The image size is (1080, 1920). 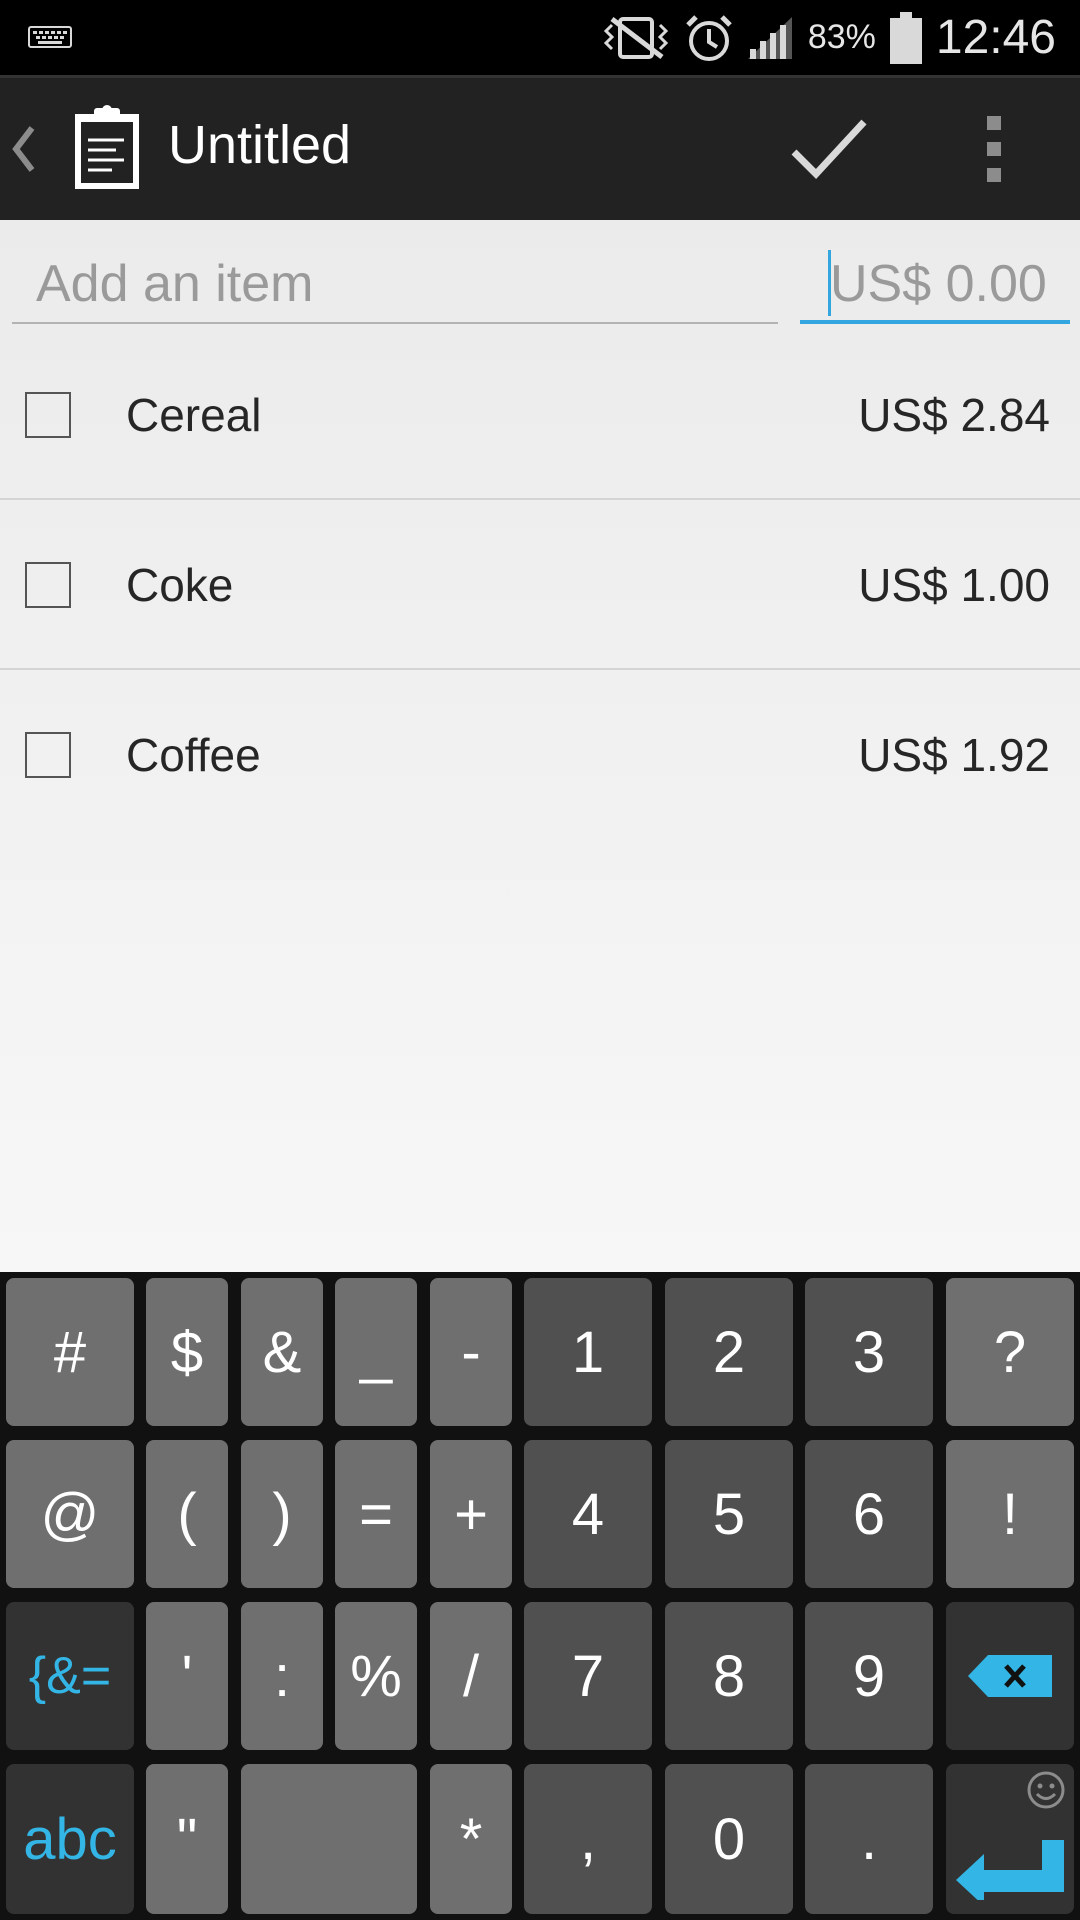 I want to click on clipboard-list-icon, so click(x=107, y=148).